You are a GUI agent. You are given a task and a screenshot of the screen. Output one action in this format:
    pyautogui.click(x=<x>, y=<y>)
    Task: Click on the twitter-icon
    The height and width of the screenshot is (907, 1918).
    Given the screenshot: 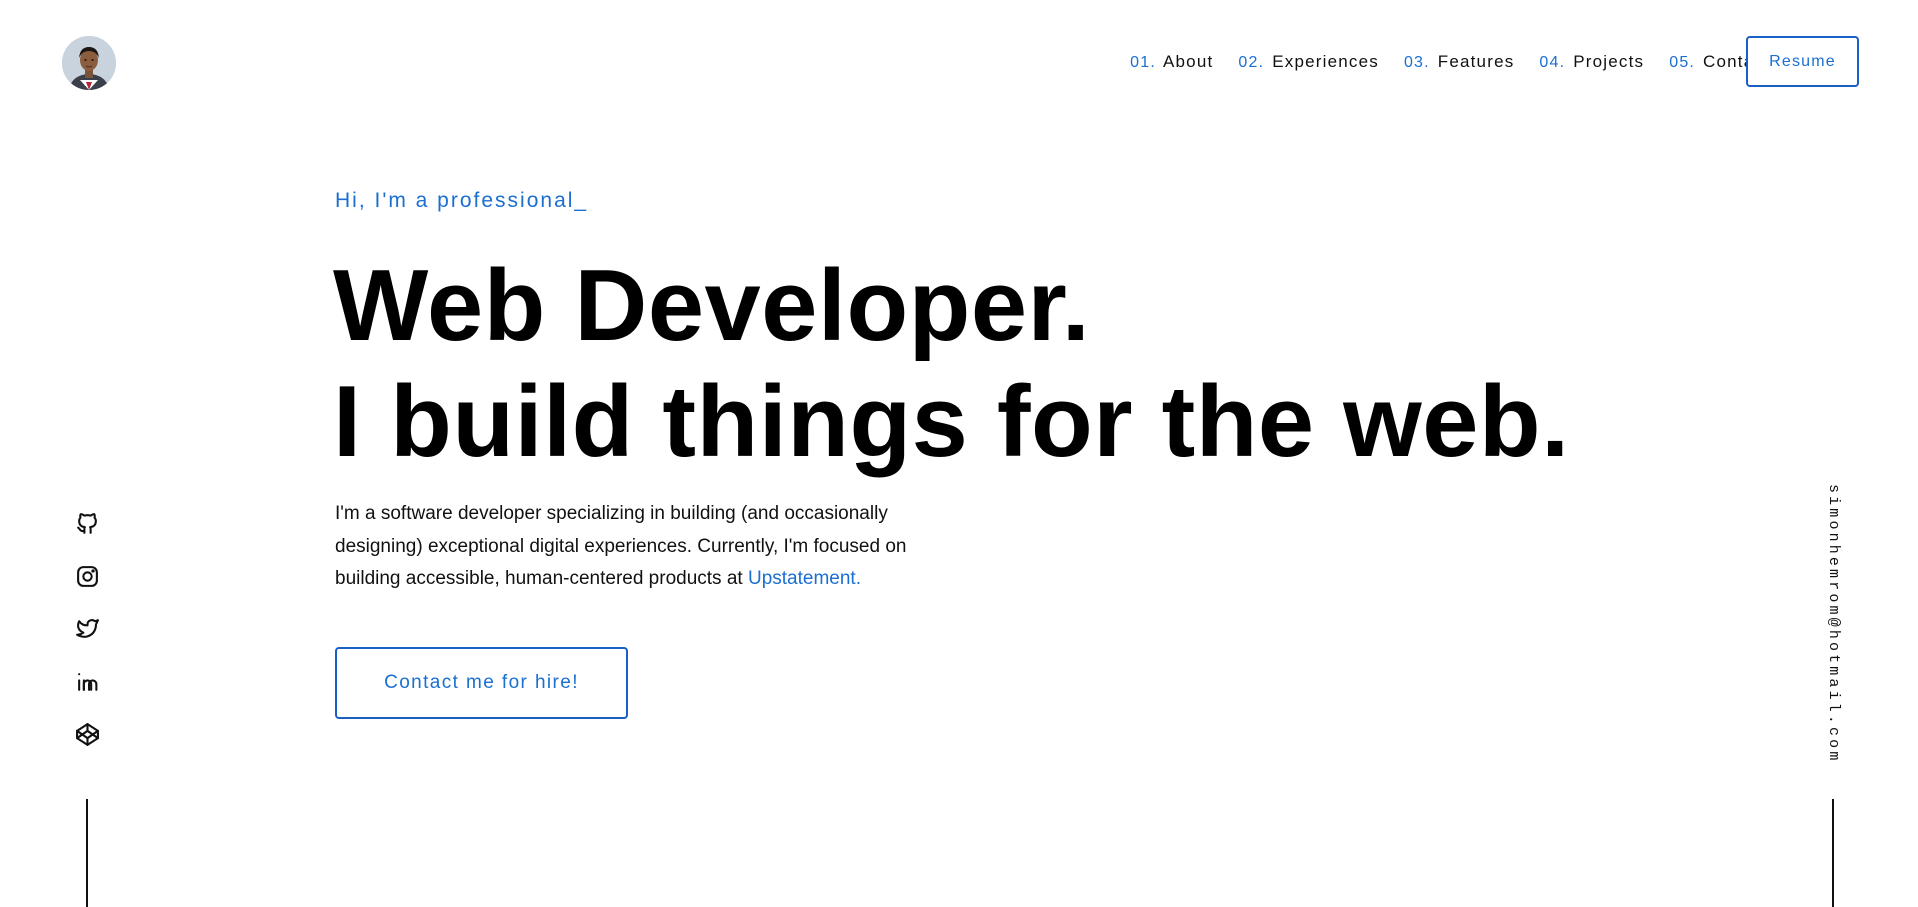 What is the action you would take?
    pyautogui.click(x=87, y=628)
    